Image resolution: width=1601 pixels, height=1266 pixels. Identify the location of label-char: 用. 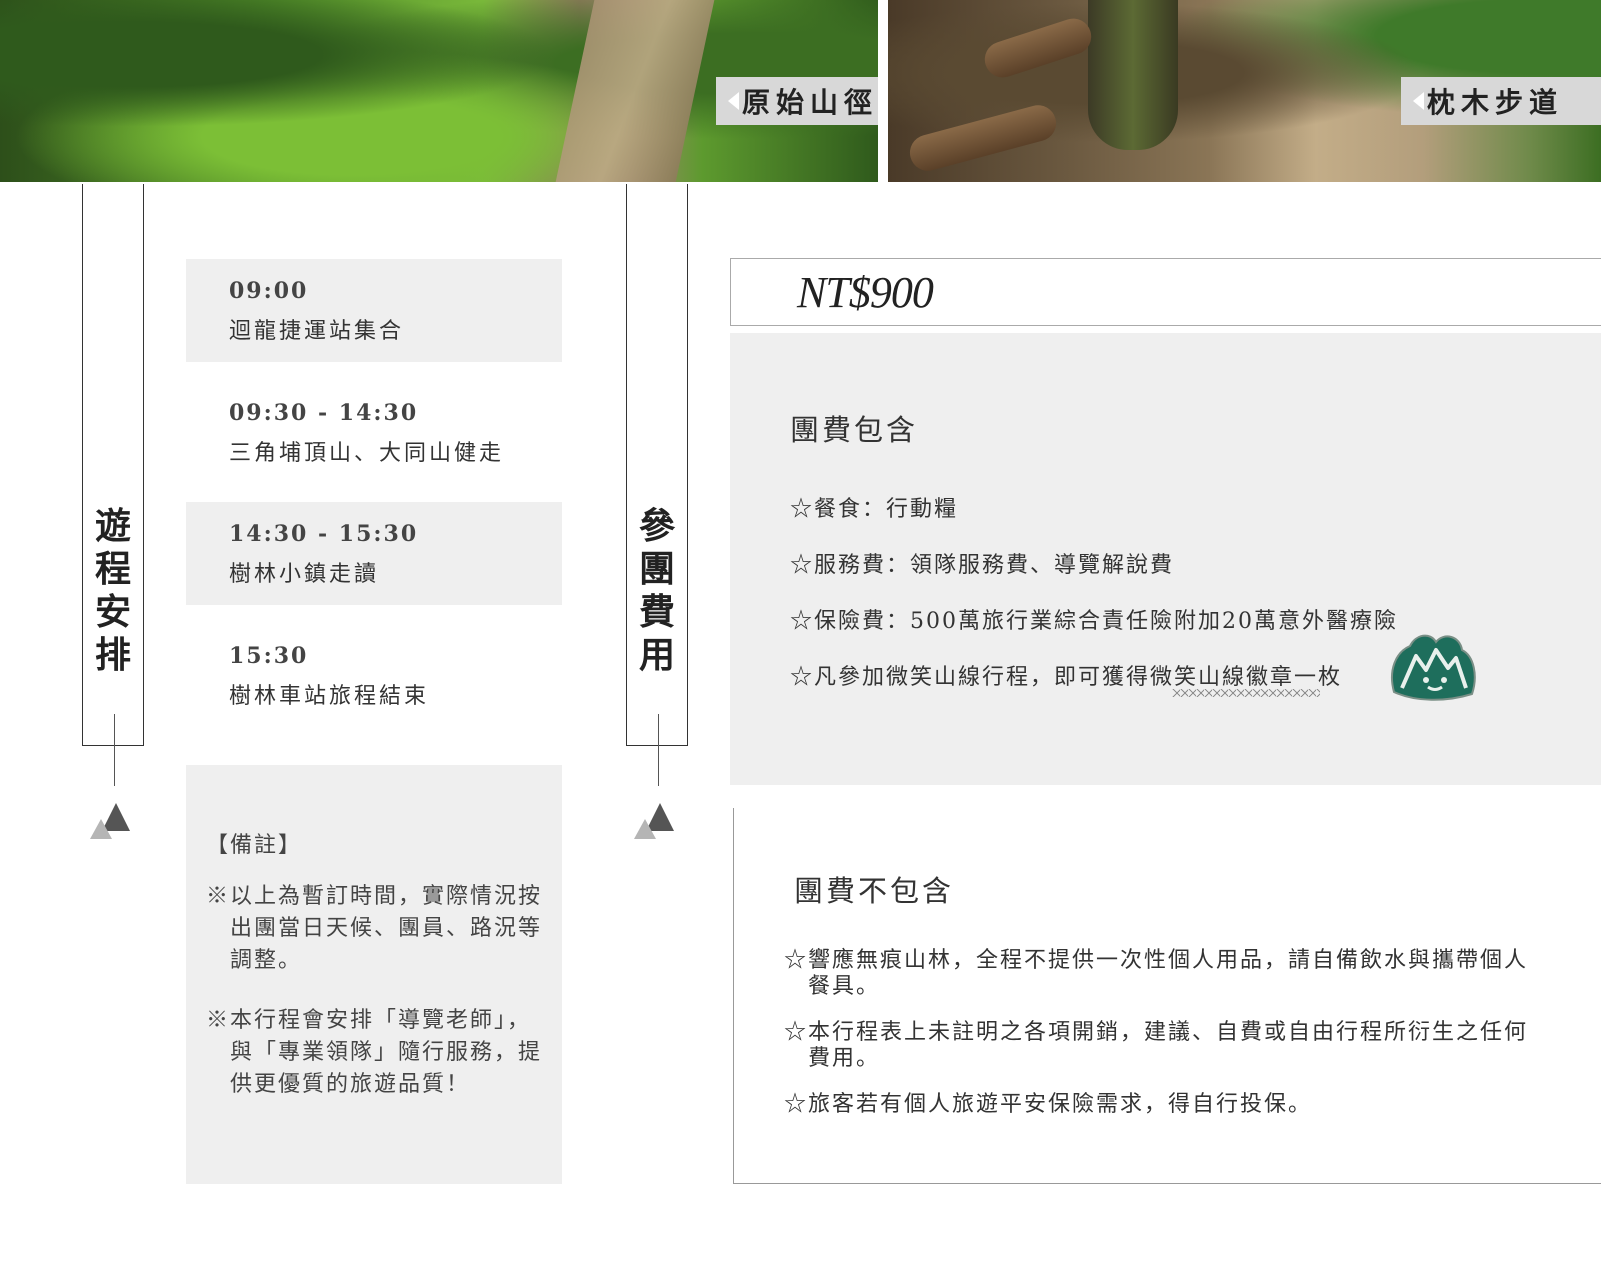
(656, 655).